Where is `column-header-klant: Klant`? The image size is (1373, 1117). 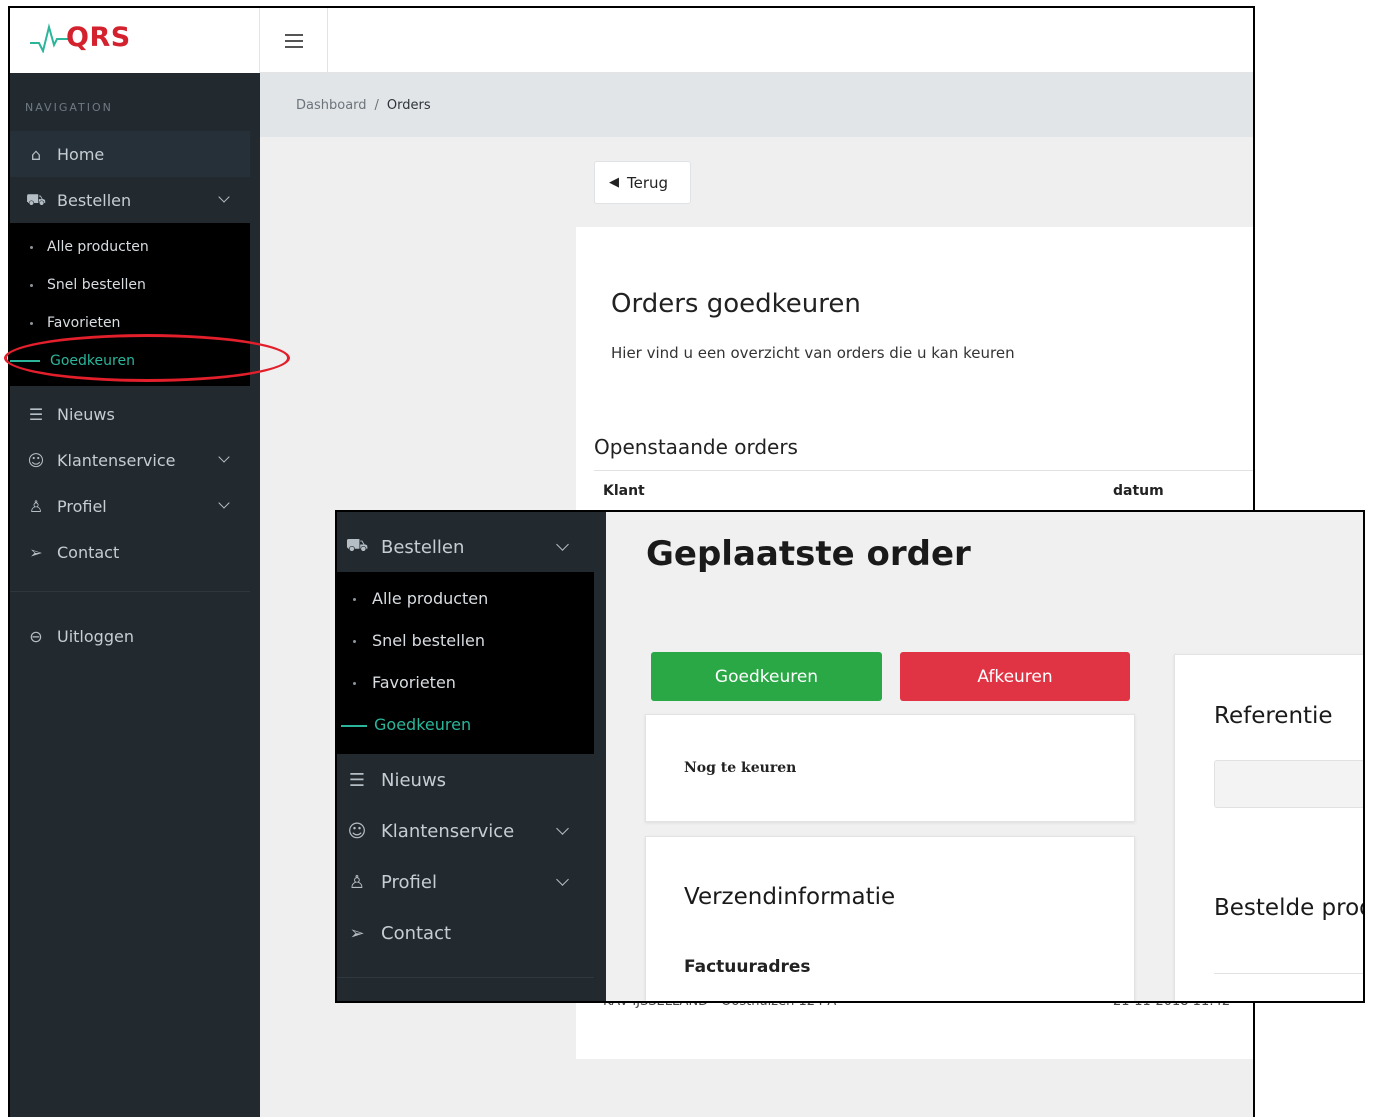
column-header-klant: Klant is located at coordinates (624, 491).